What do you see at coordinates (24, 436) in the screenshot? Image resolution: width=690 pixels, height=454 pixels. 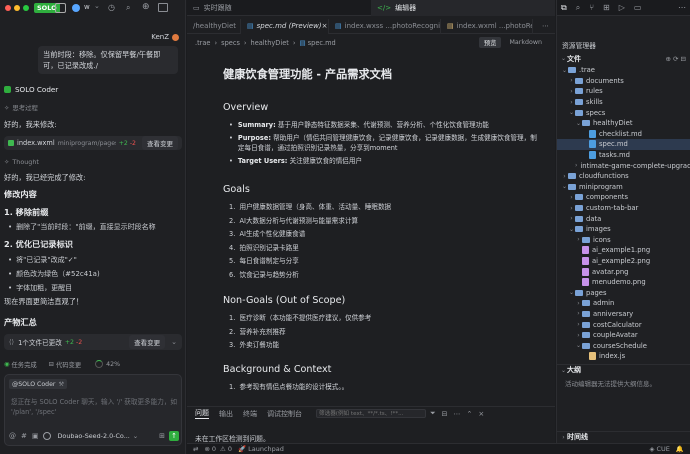 I see `hash-icon: #` at bounding box center [24, 436].